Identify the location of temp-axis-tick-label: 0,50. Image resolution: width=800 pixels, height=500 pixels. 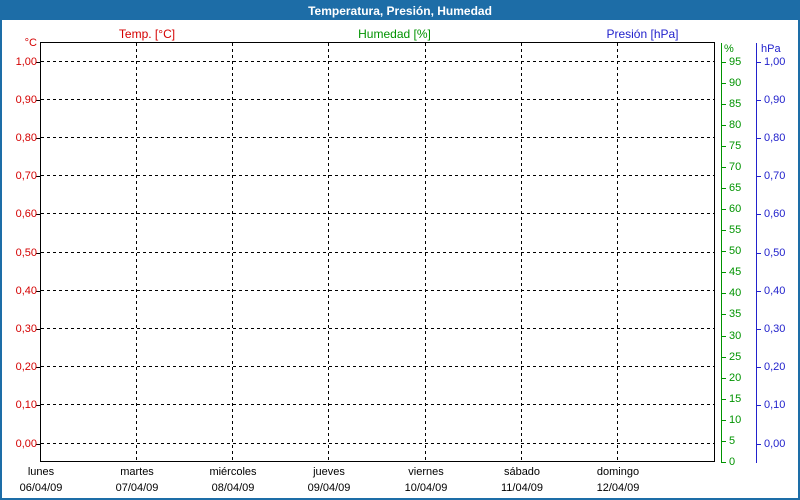
(26, 253).